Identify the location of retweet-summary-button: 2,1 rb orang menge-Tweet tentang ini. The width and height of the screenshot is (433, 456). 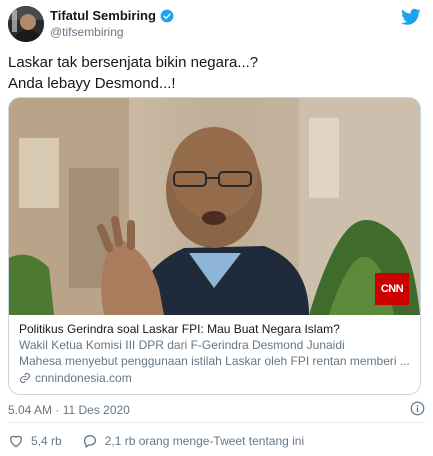
(193, 441).